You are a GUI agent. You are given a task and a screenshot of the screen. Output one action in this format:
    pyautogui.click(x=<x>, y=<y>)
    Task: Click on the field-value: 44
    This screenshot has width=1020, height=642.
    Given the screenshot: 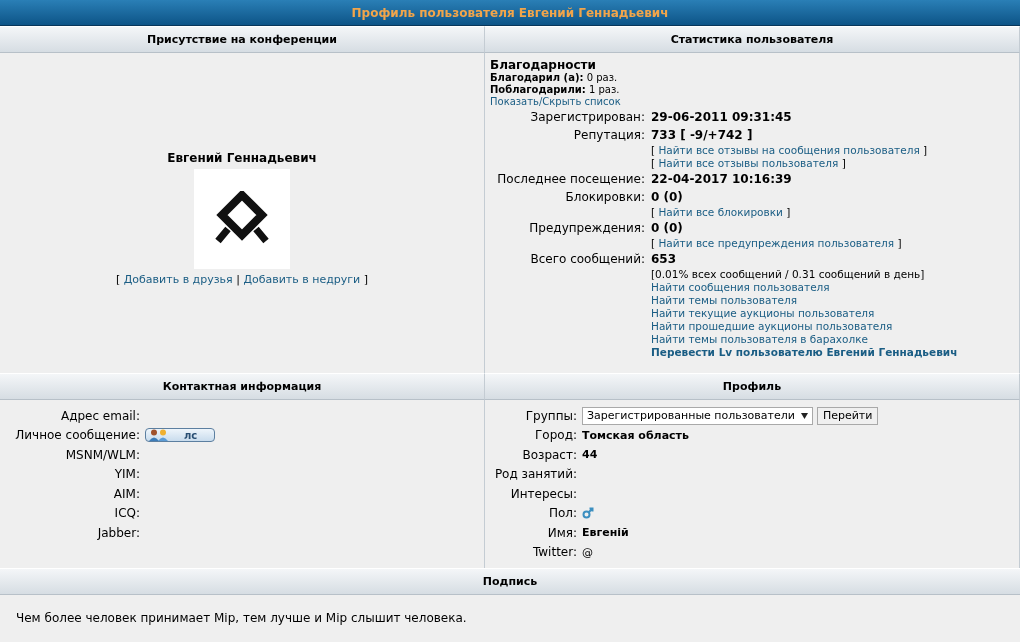 What is the action you would take?
    pyautogui.click(x=590, y=455)
    